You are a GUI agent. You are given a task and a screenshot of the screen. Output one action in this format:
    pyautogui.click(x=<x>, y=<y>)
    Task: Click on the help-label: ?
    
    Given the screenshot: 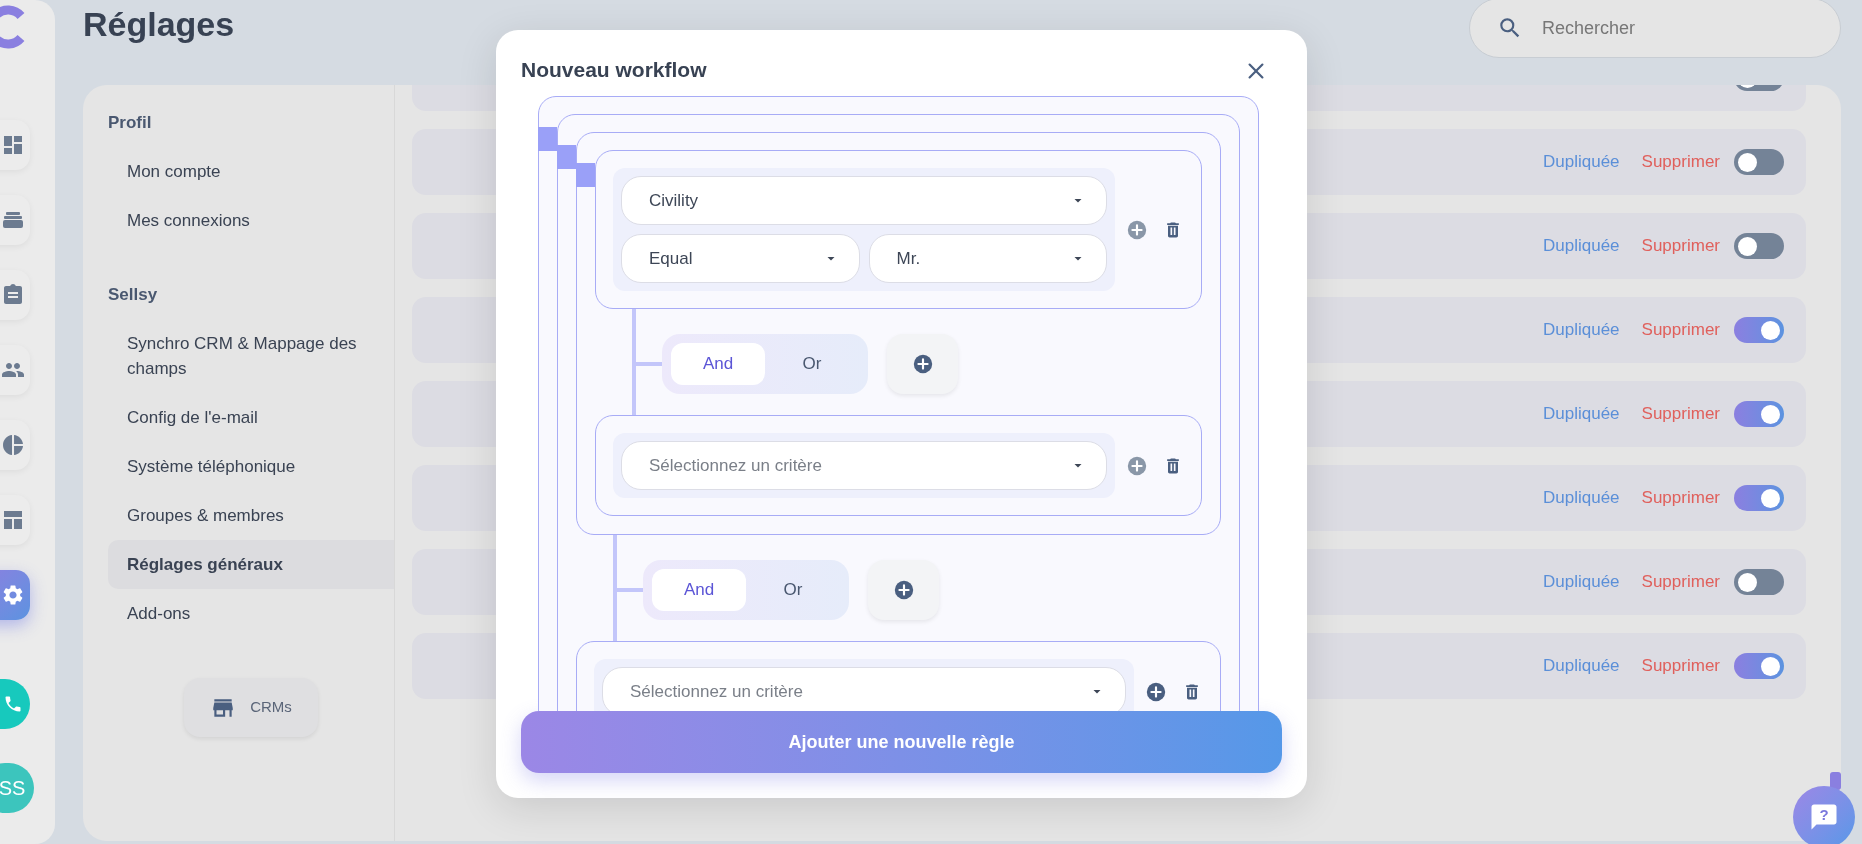 What is the action you would take?
    pyautogui.click(x=1824, y=814)
    